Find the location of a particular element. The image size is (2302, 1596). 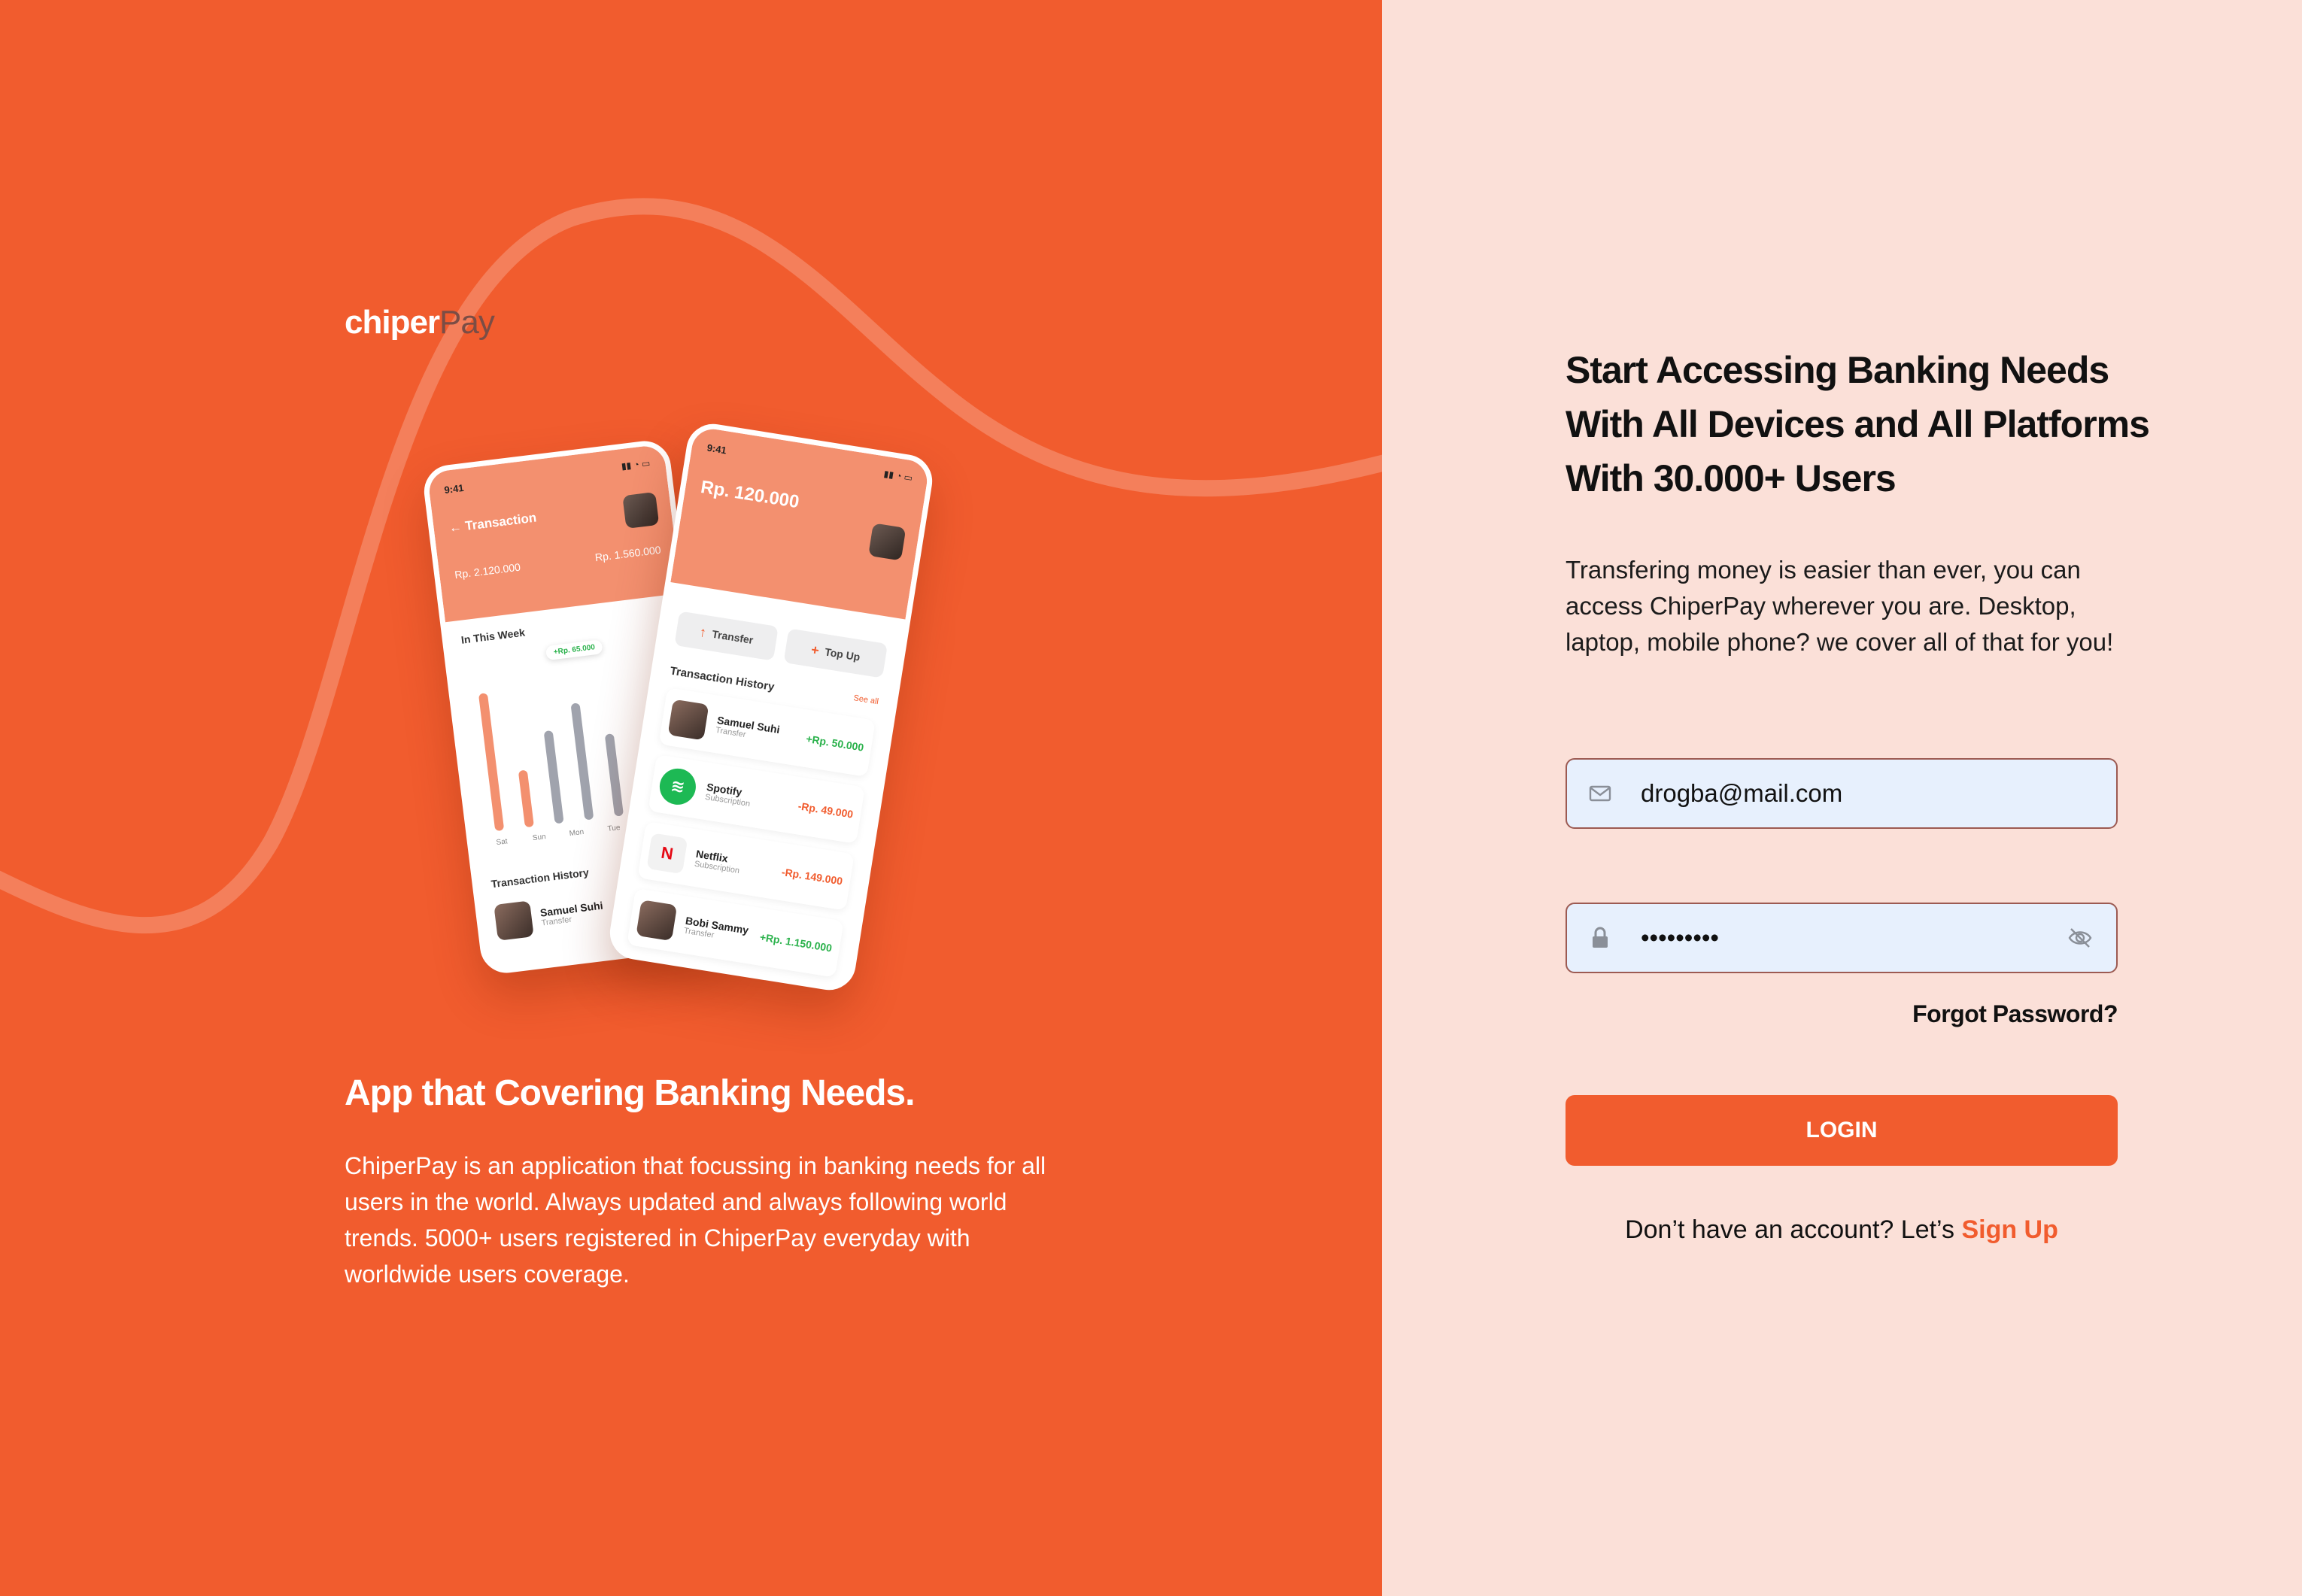

signup-prompt: Don’t have an account? Let’s Sign Up is located at coordinates (1842, 1230).